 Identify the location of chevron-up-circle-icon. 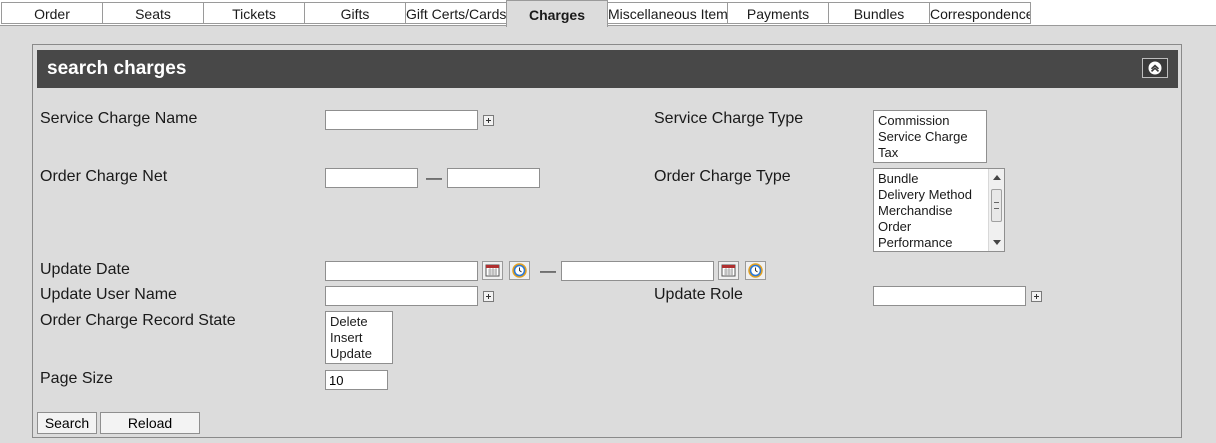
(1155, 68).